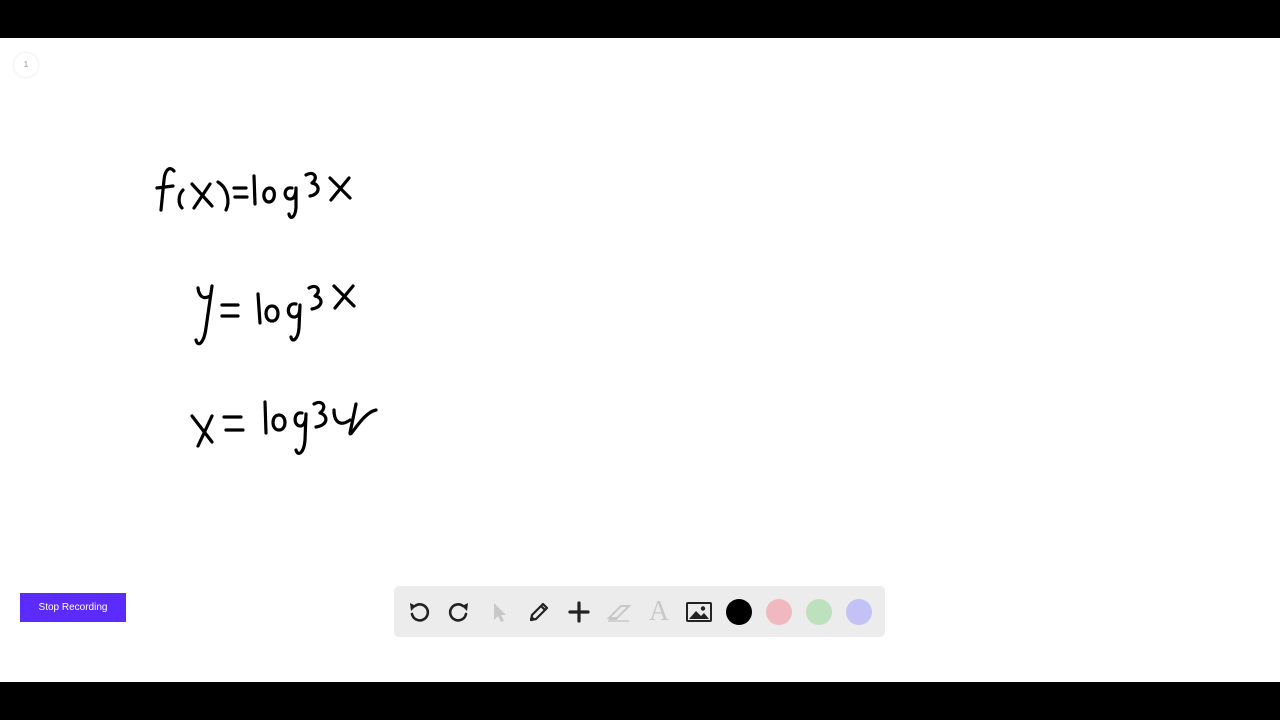  I want to click on text-button: A, so click(659, 612).